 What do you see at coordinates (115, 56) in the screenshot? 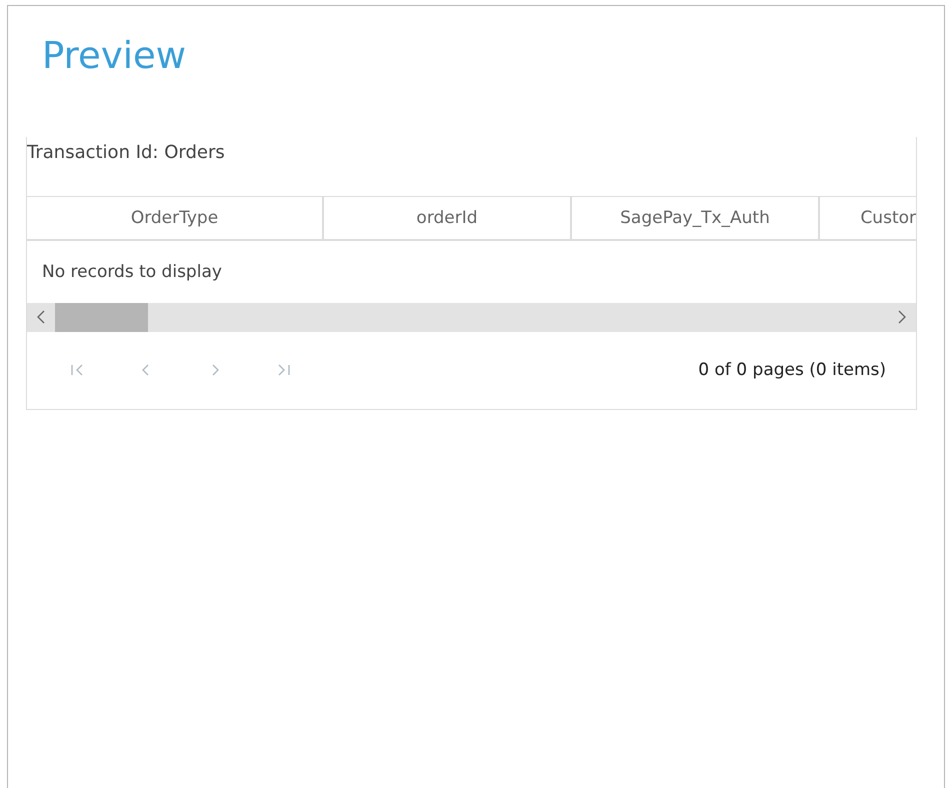
I see `page-title: Preview` at bounding box center [115, 56].